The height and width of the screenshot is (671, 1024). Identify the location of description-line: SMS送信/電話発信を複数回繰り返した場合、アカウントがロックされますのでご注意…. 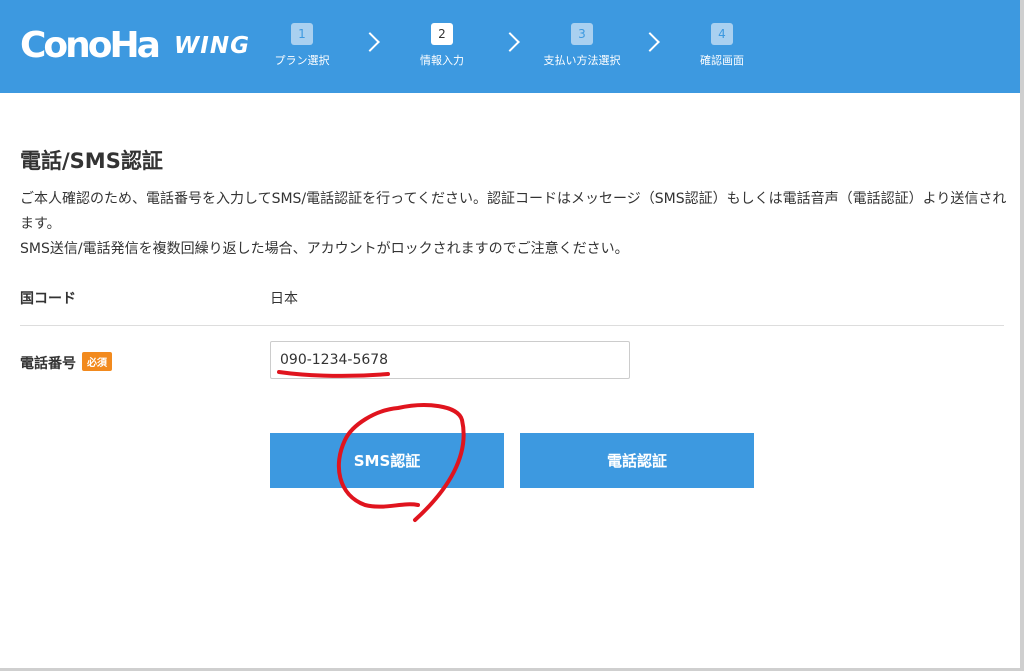
(324, 249).